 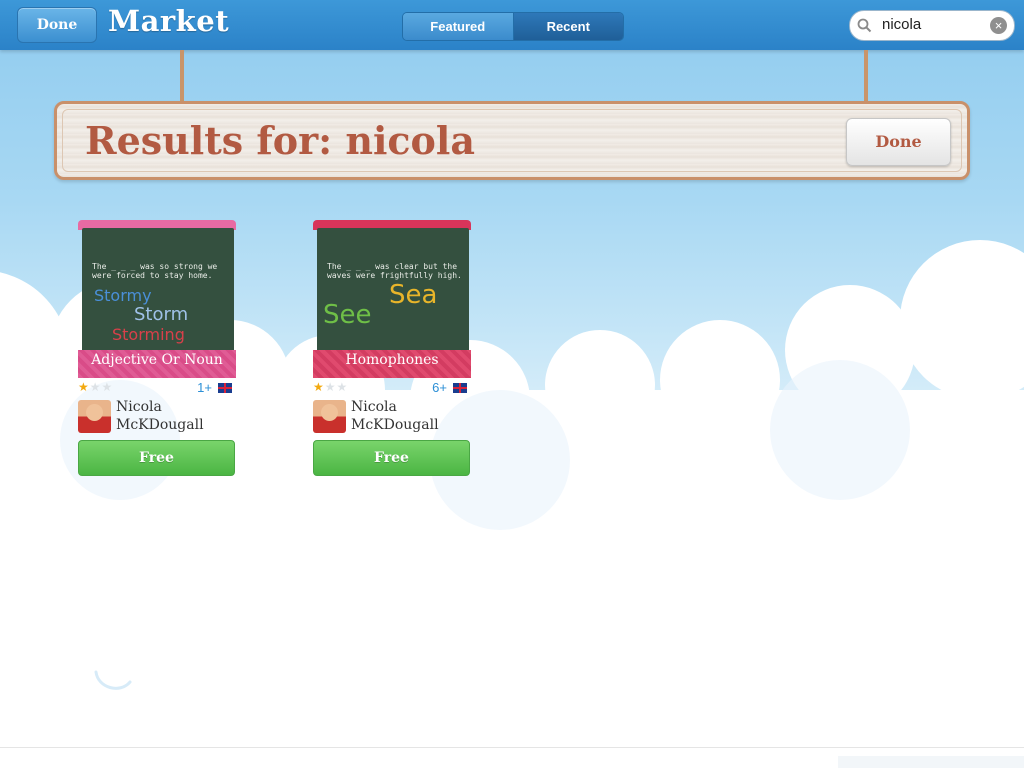 I want to click on done-button: Done, so click(x=57, y=25).